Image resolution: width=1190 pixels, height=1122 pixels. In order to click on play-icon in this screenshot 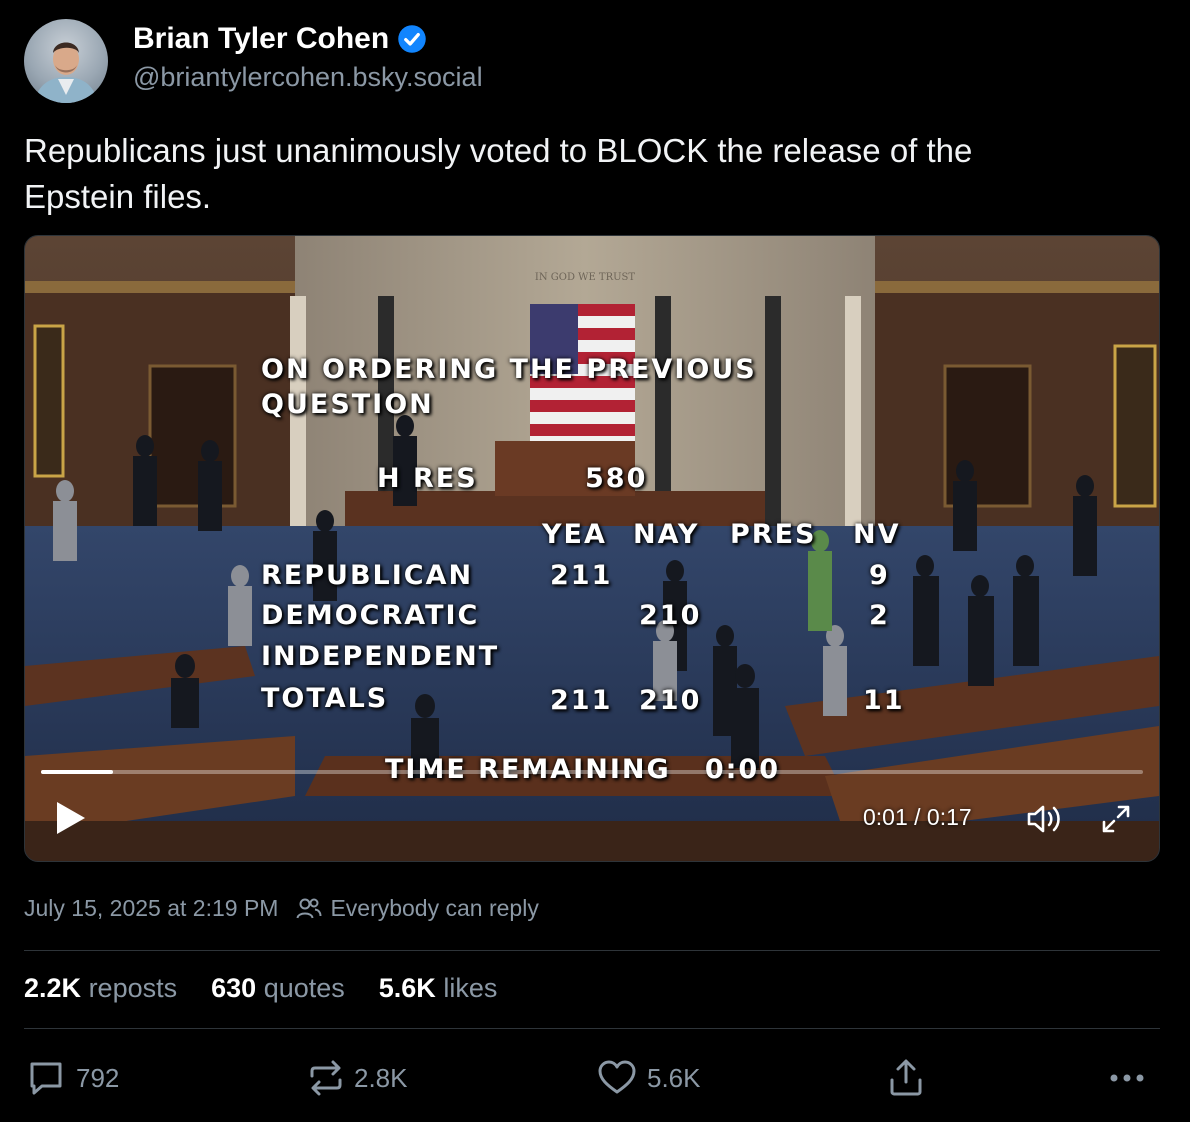, I will do `click(71, 818)`.